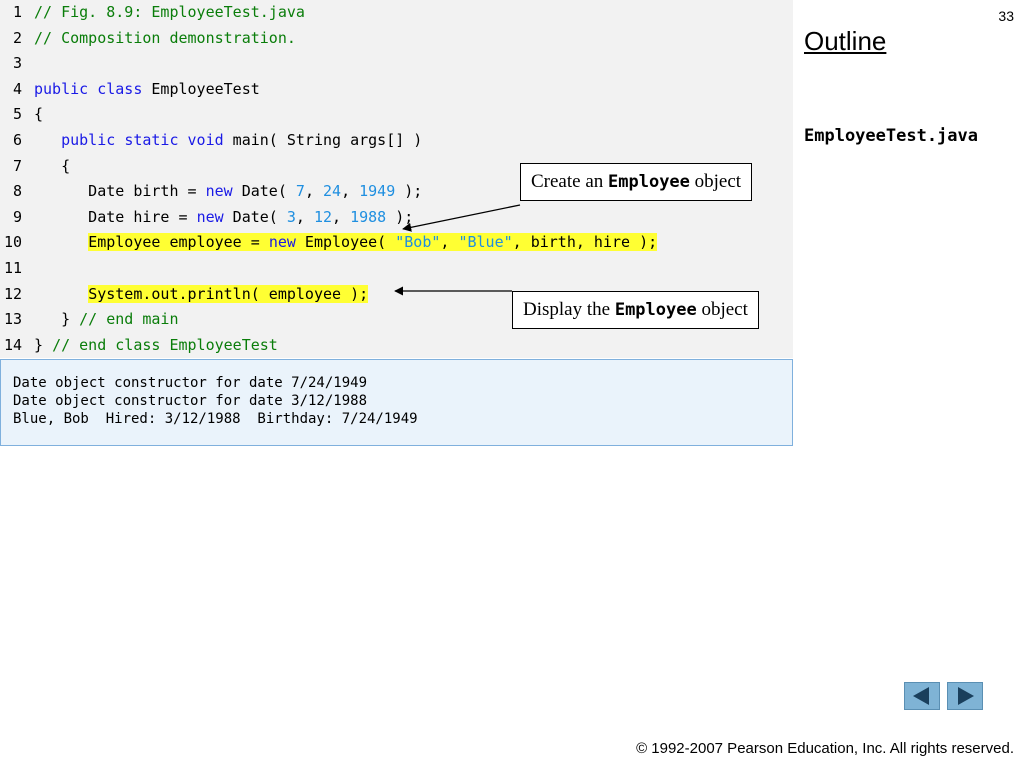 The width and height of the screenshot is (1024, 768). I want to click on prev-icon, so click(921, 696).